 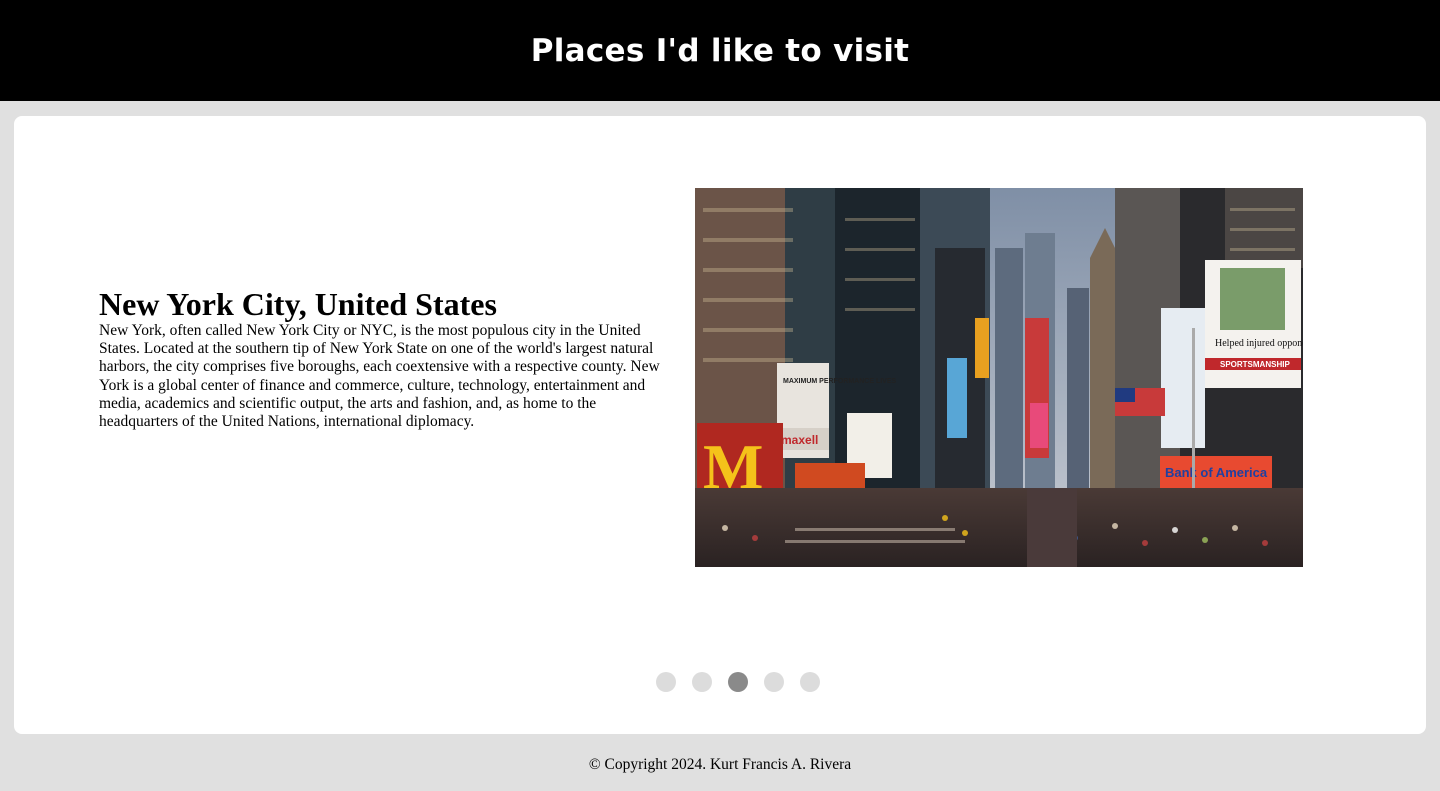 I want to click on billboard-maxell: maxell, so click(x=799, y=440).